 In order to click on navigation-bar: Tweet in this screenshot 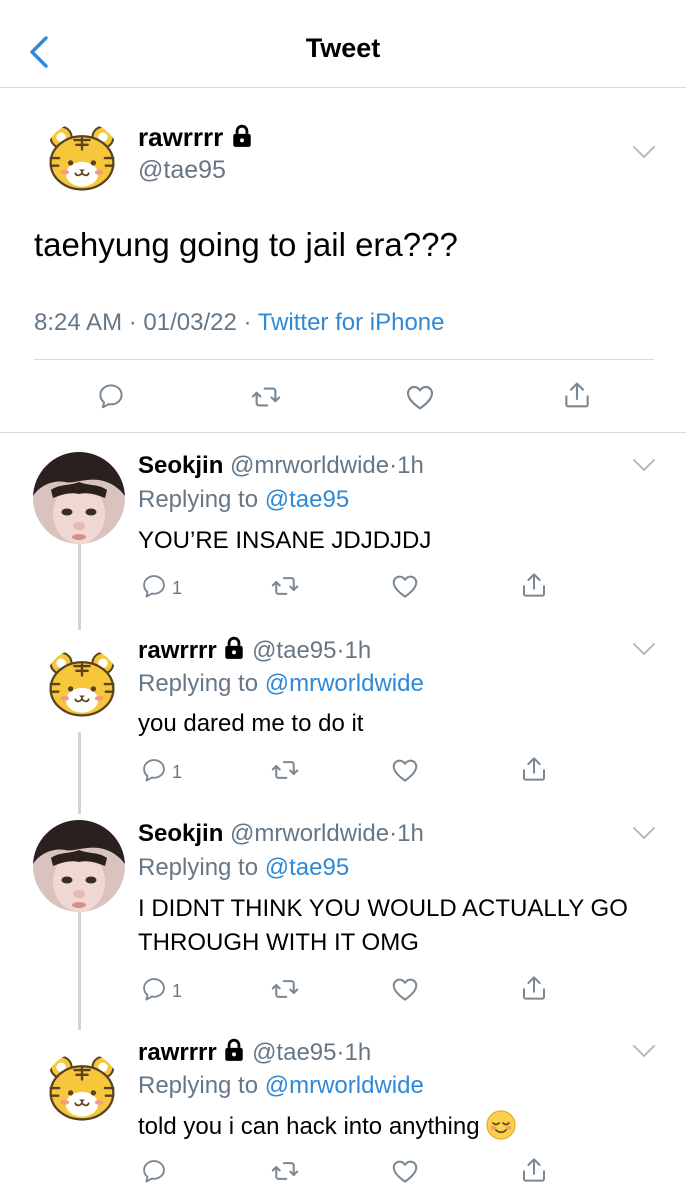, I will do `click(343, 44)`.